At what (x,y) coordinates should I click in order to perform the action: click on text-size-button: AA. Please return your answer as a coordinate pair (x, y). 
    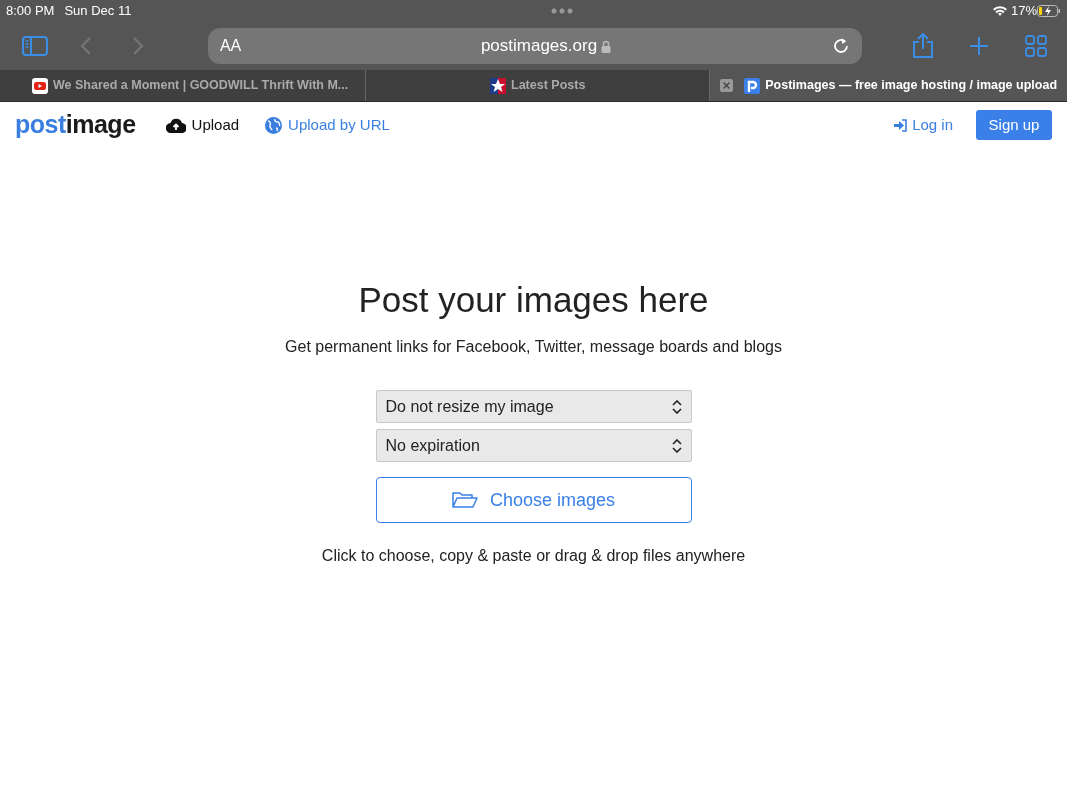
    Looking at the image, I should click on (239, 46).